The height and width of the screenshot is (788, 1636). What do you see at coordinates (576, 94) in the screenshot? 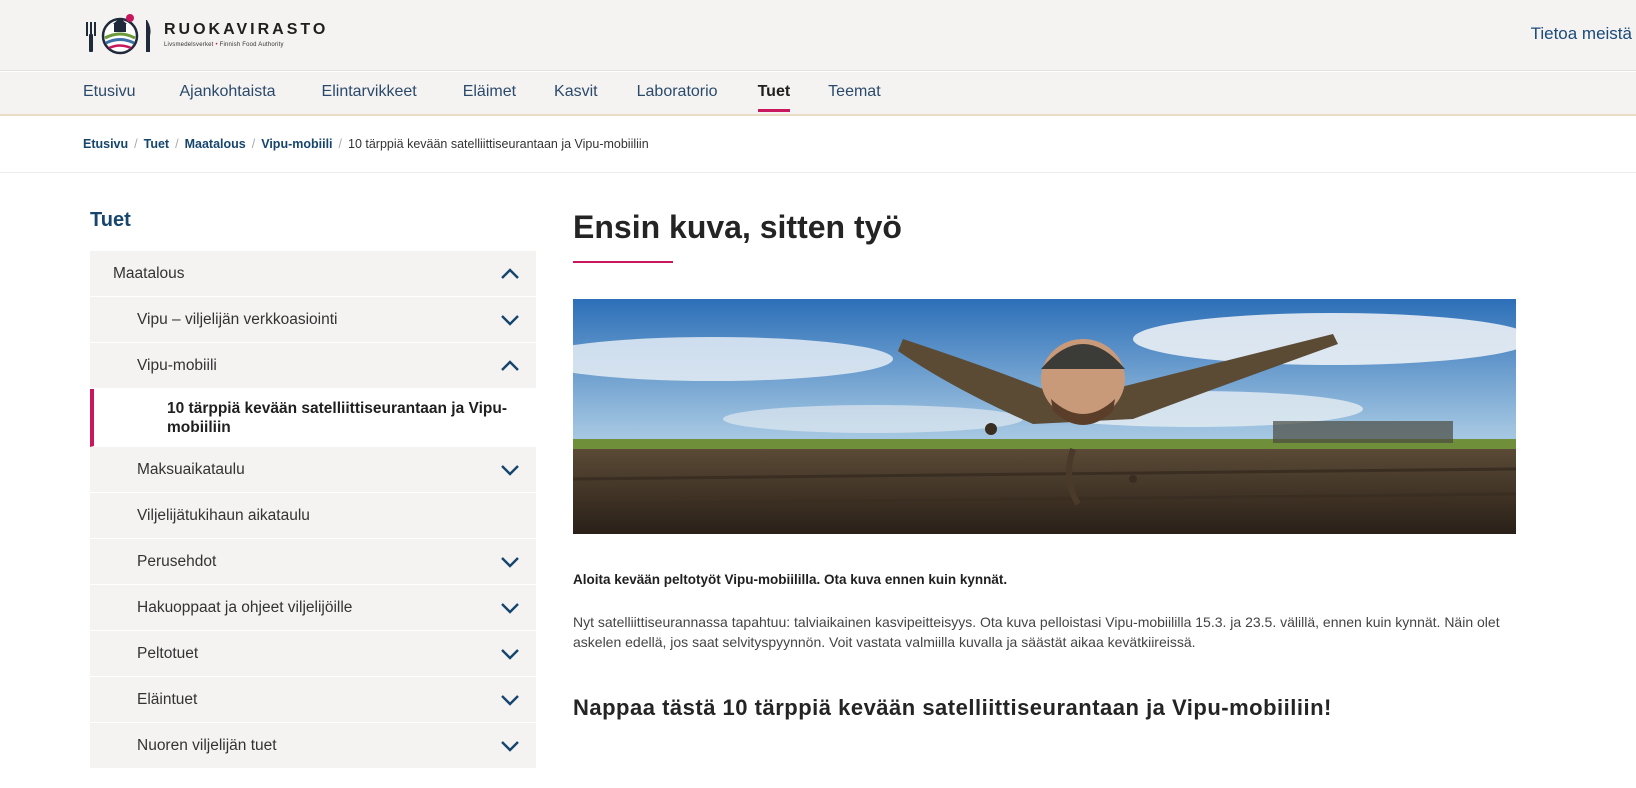
I see `nav-item-kasvit: Kasvit` at bounding box center [576, 94].